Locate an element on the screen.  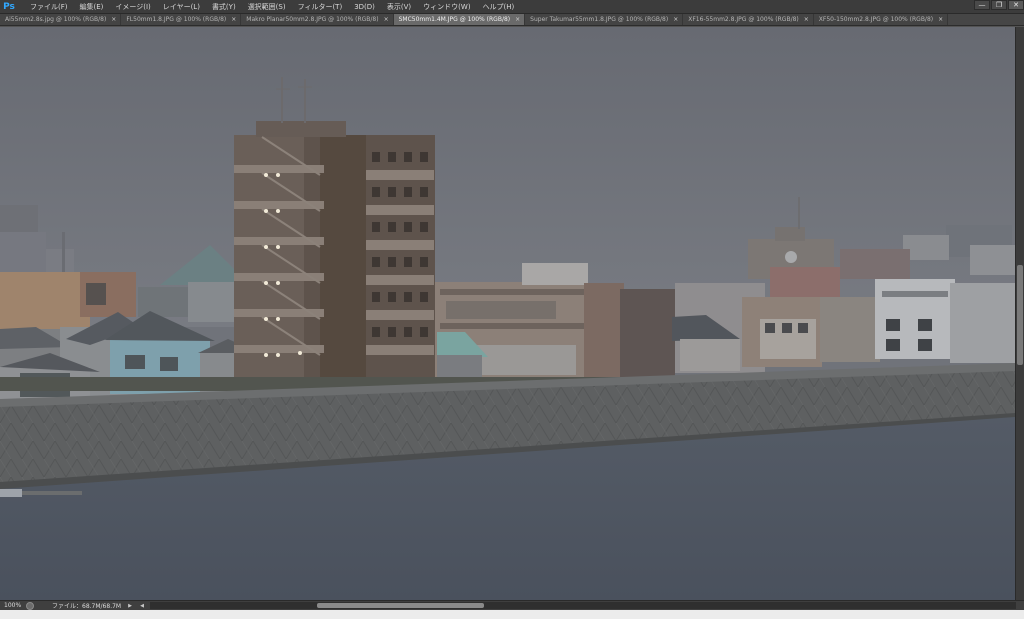
status-info-icon is located at coordinates (30, 605).